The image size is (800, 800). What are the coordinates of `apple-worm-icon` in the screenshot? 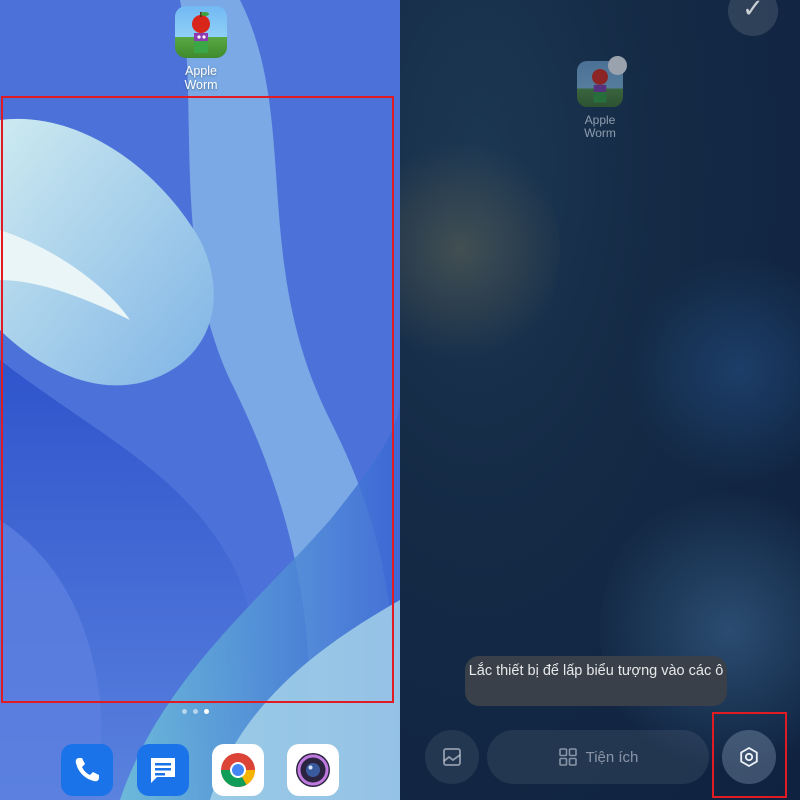 It's located at (201, 32).